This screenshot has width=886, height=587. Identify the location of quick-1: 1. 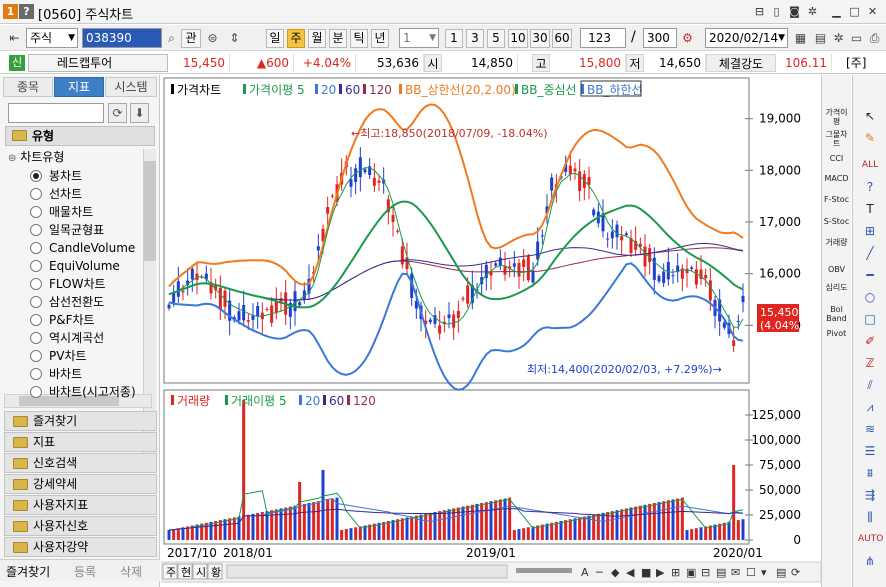
(454, 38).